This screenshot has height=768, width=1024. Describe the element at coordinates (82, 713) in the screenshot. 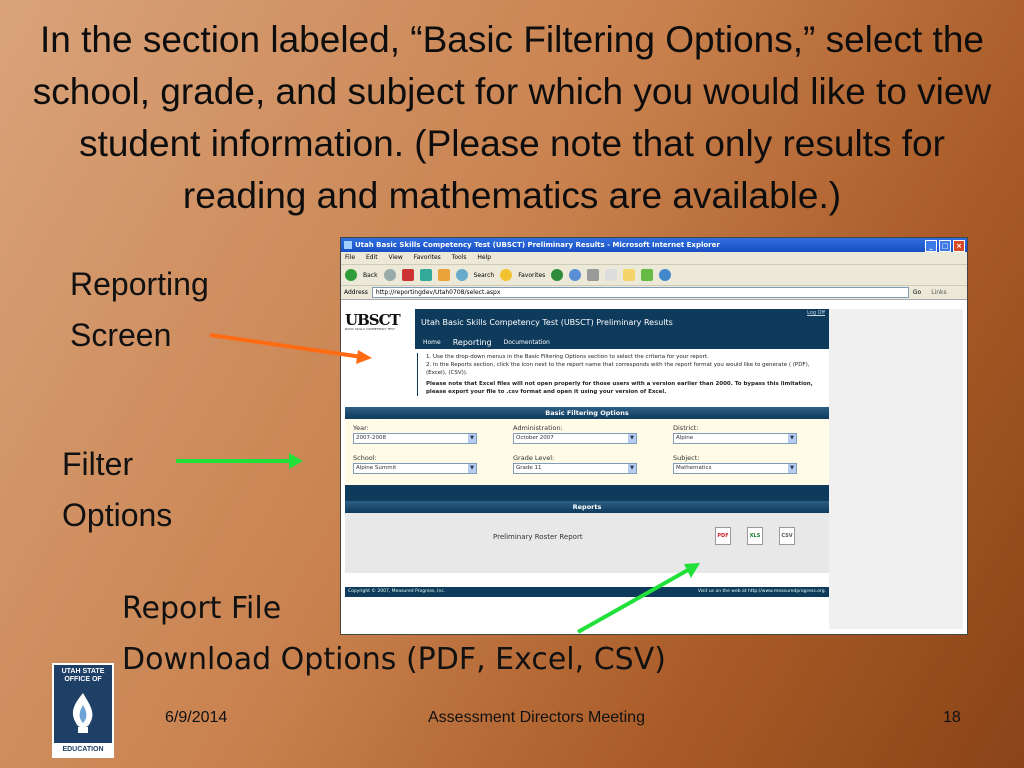

I see `flame-icon` at that location.